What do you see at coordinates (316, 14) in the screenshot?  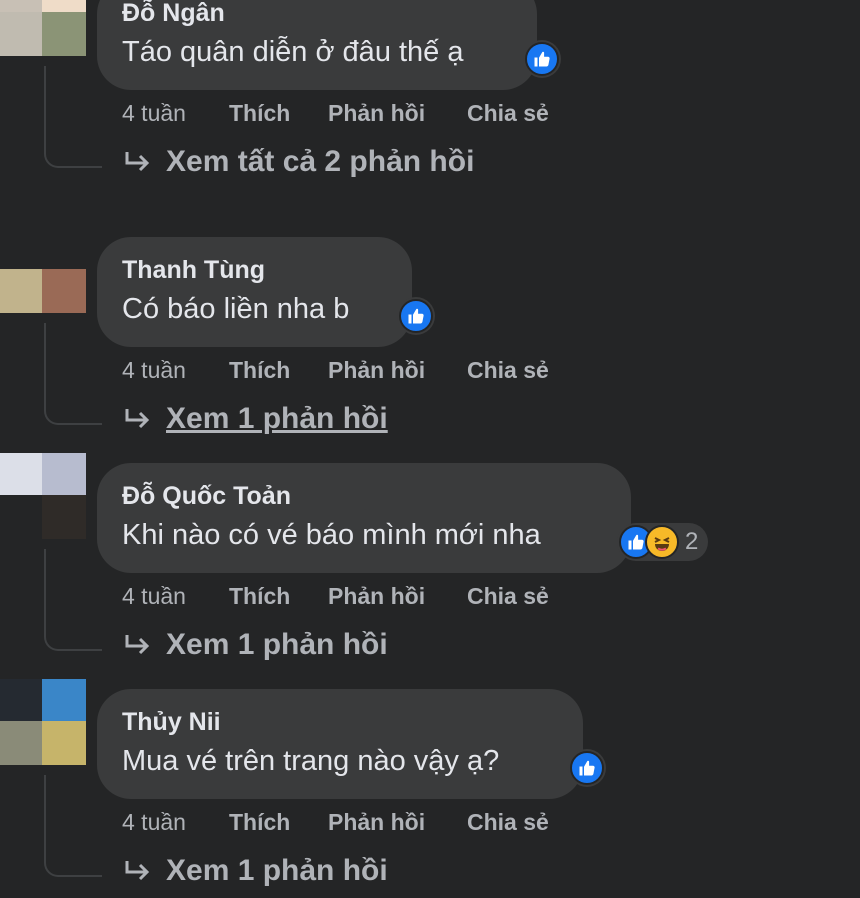 I see `comment-author: Đỗ Ngân` at bounding box center [316, 14].